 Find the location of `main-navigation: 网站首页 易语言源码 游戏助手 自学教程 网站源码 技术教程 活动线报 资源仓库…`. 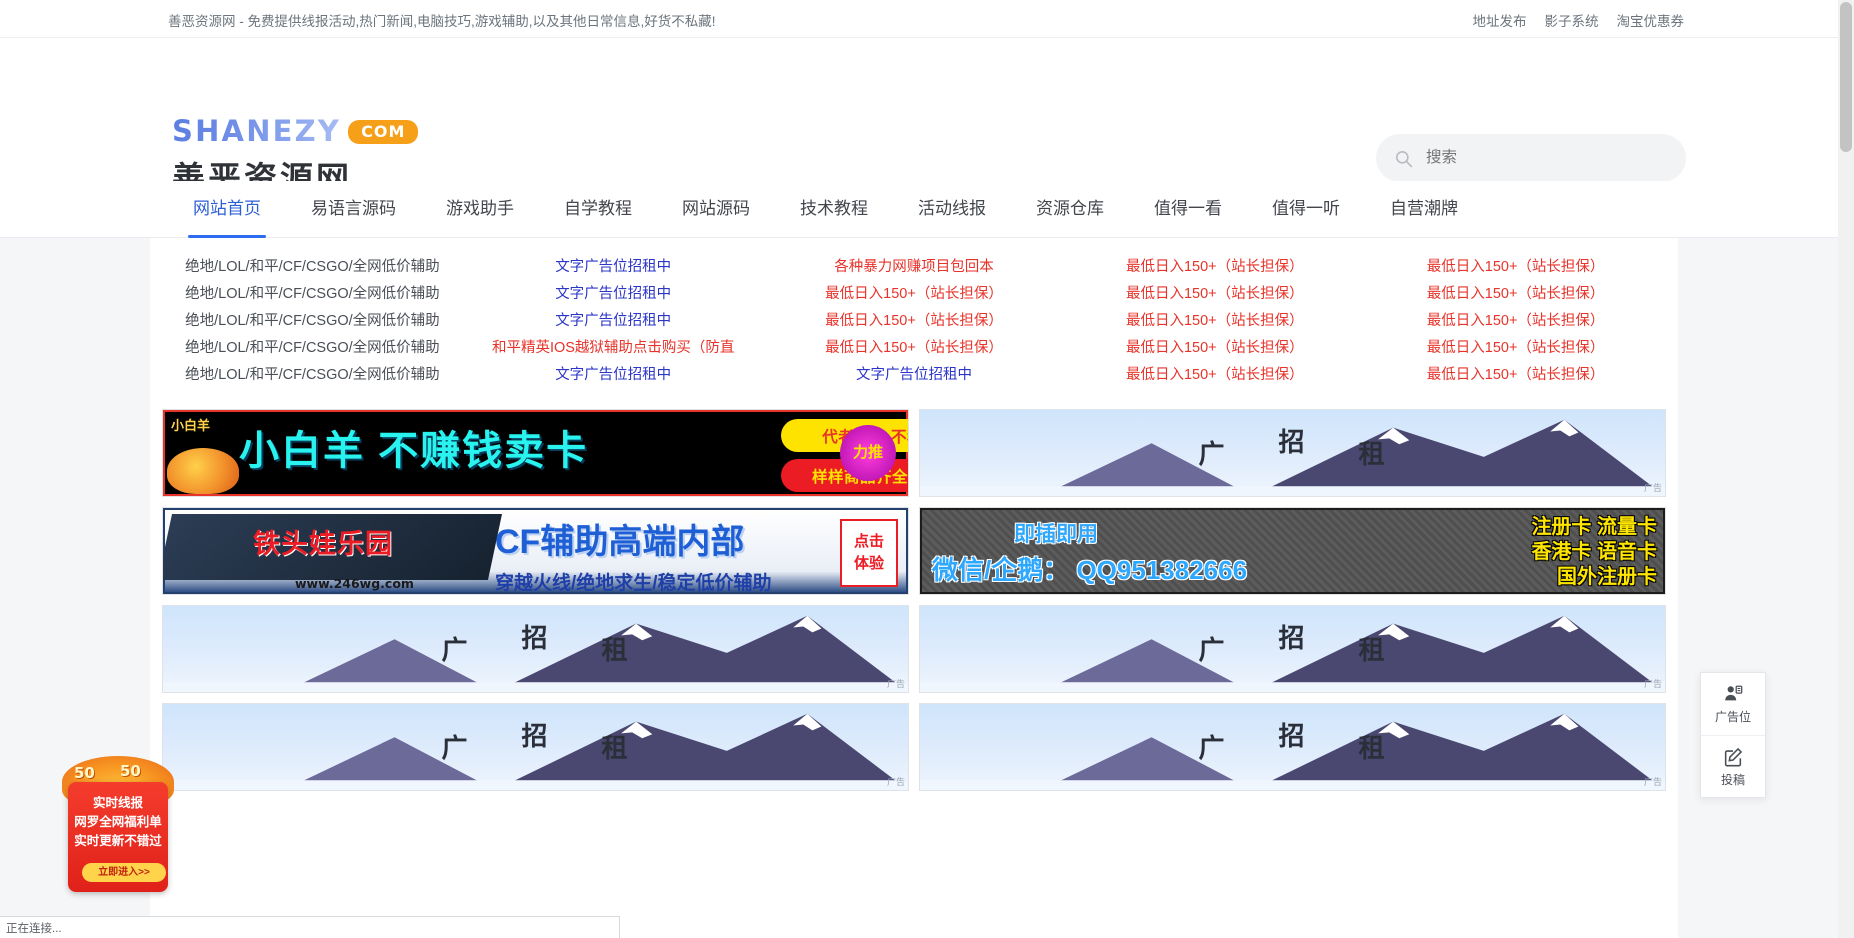

main-navigation: 网站首页 易语言源码 游戏助手 自学教程 网站源码 技术教程 活动线报 资源仓库… is located at coordinates (927, 209).